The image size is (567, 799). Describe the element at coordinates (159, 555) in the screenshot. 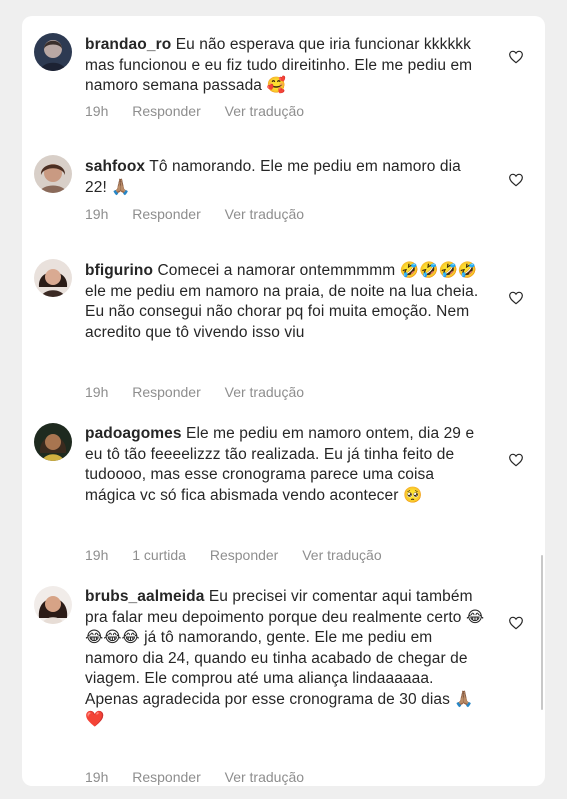

I see `likes-count: 1 curtida` at that location.